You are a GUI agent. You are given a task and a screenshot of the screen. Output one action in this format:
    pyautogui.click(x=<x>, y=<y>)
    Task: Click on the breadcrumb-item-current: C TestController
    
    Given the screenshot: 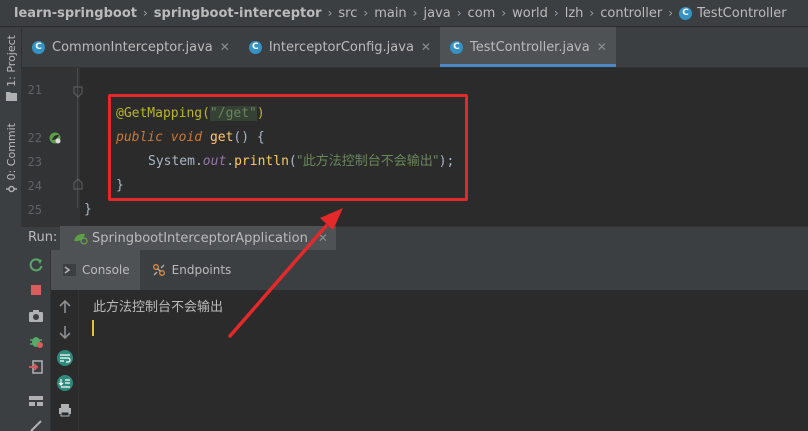 What is the action you would take?
    pyautogui.click(x=733, y=13)
    